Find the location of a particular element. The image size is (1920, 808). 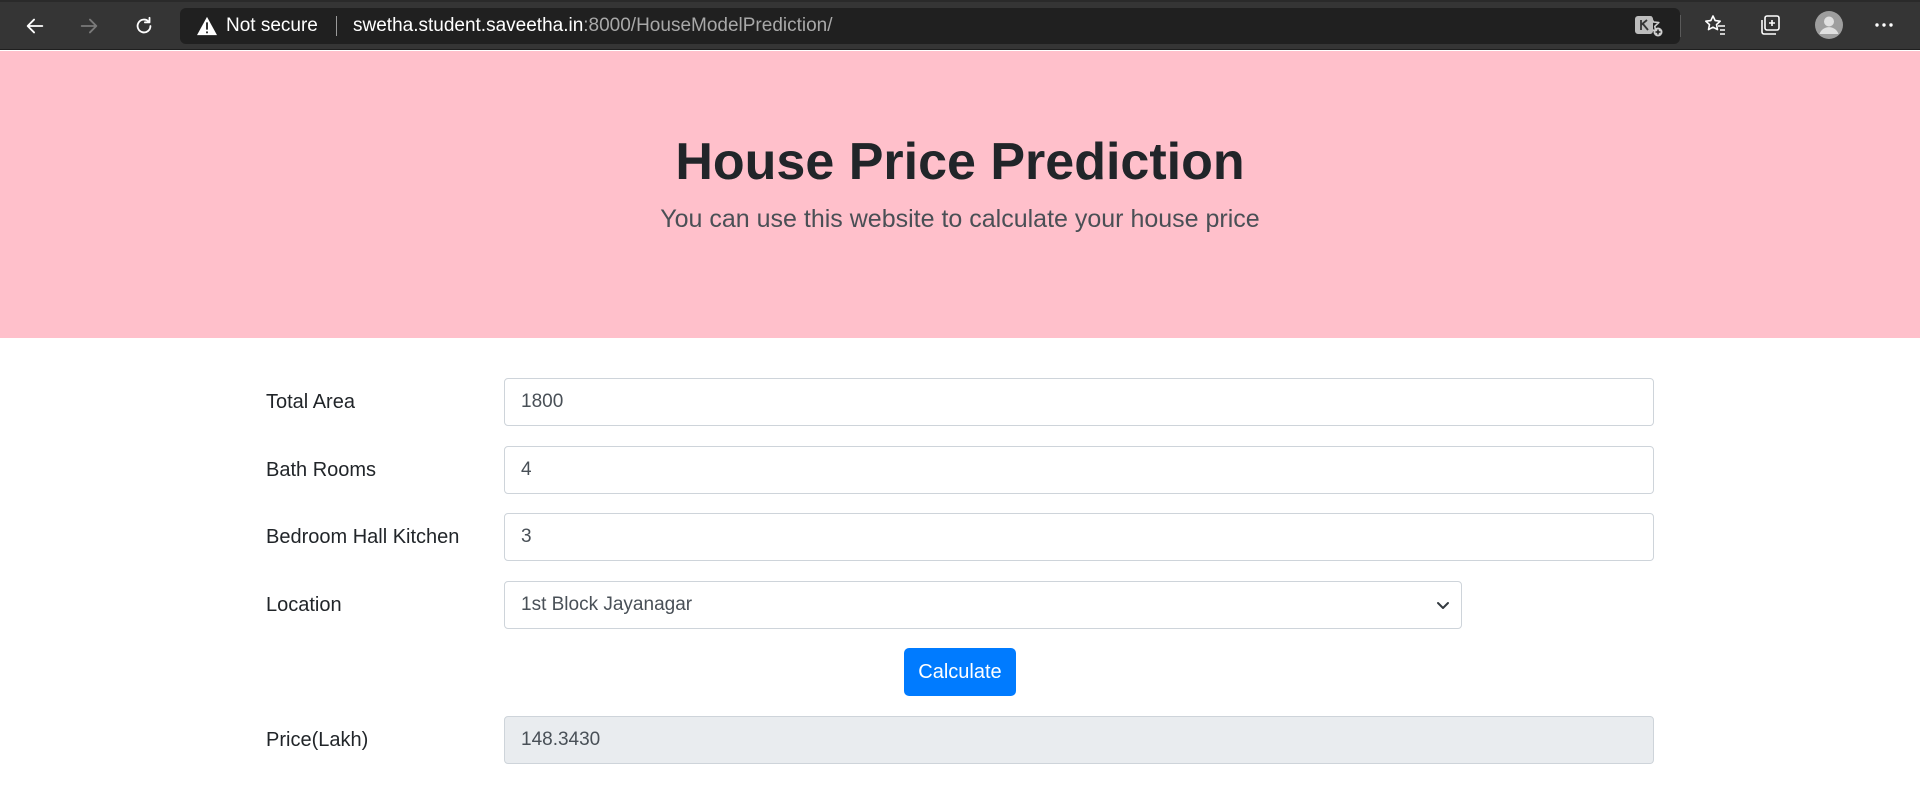

location-row: Location 1st Block Jayanagar is located at coordinates (960, 605).